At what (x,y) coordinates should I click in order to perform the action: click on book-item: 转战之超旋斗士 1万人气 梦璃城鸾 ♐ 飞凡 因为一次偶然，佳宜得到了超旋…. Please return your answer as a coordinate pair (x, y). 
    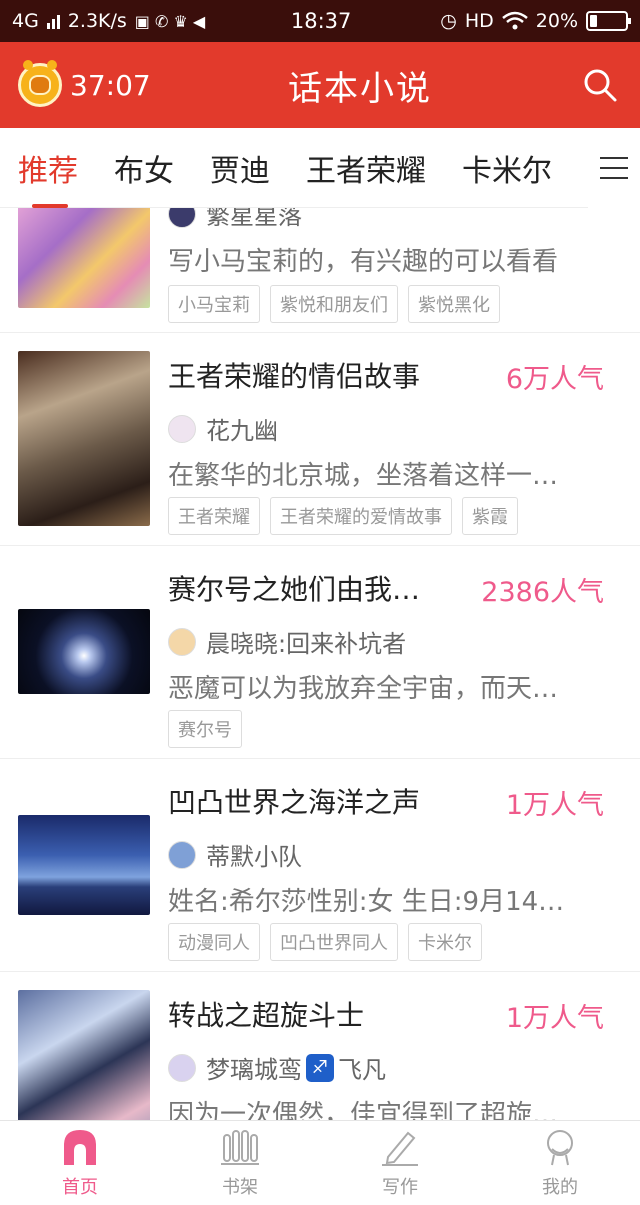
    Looking at the image, I should click on (320, 1046).